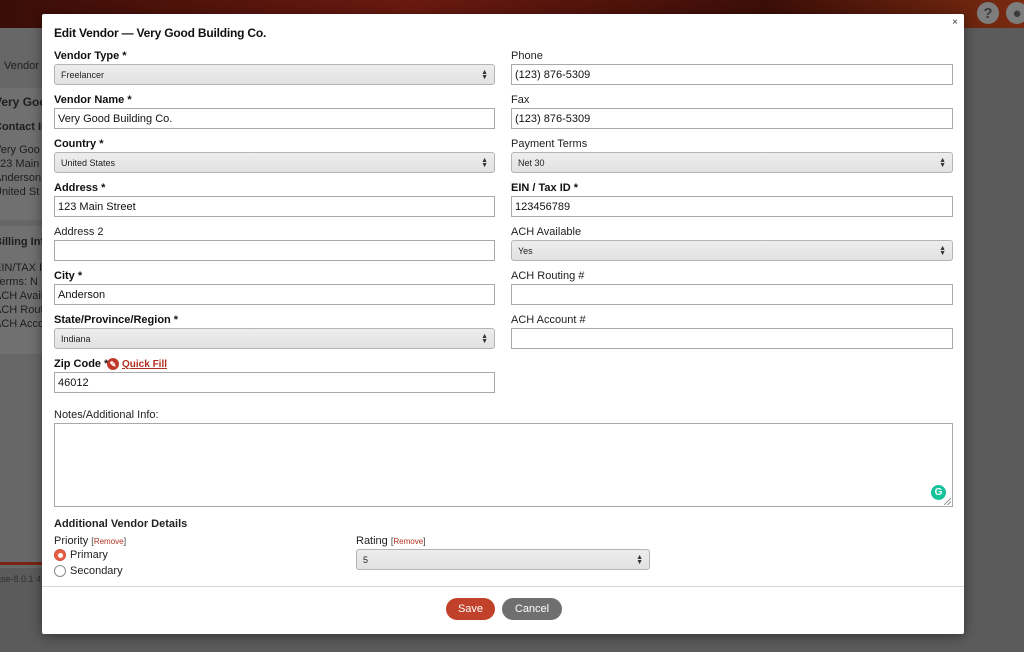 The image size is (1024, 652). Describe the element at coordinates (93, 100) in the screenshot. I see `vendor-name-label: Vendor Name *` at that location.